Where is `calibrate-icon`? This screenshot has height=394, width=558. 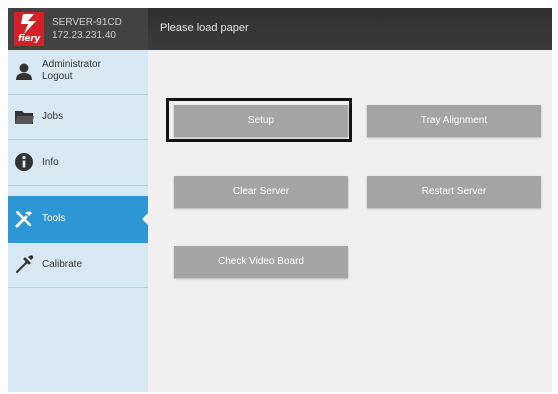 calibrate-icon is located at coordinates (25, 264).